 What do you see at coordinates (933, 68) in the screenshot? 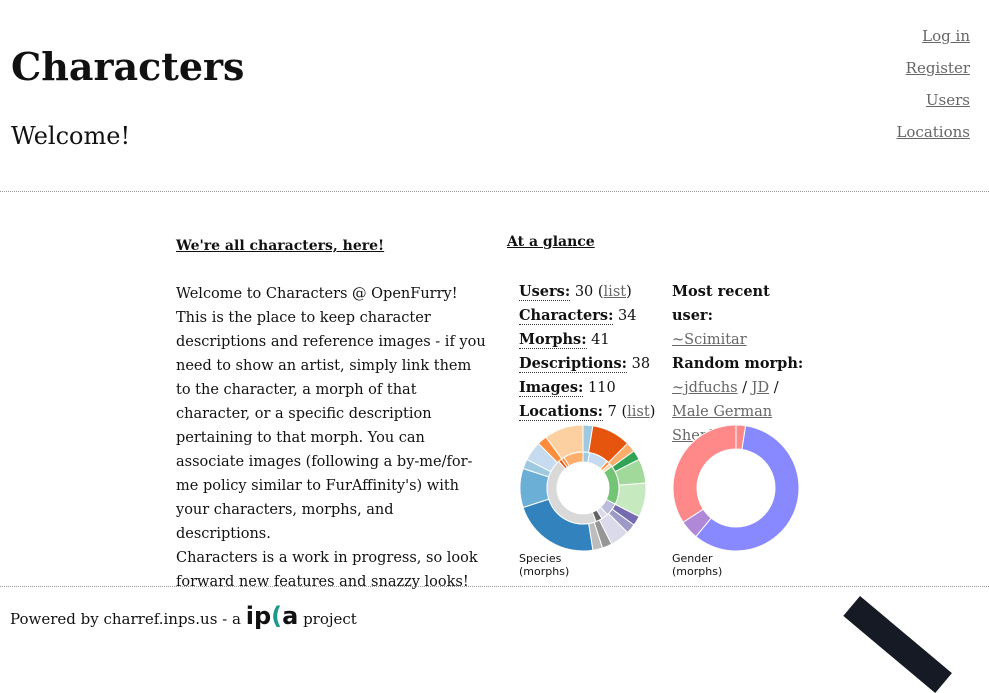
I see `register-link: Register` at bounding box center [933, 68].